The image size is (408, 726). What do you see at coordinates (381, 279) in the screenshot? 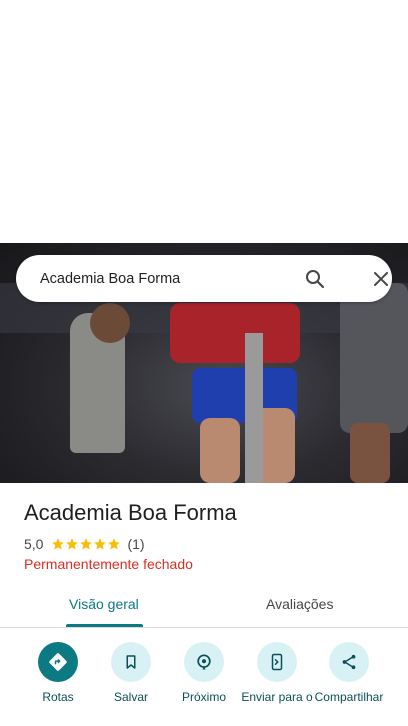
I see `close-icon` at bounding box center [381, 279].